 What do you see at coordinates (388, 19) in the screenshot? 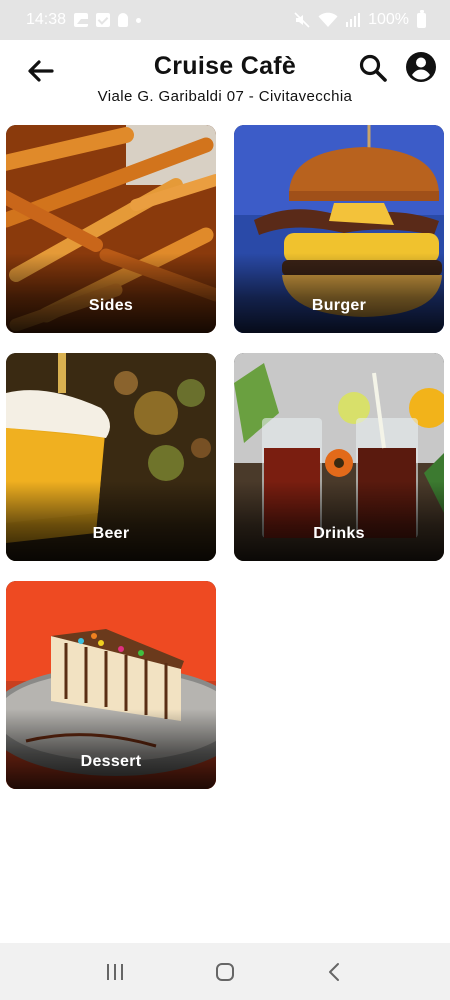
I see `battery-percent: 100%` at bounding box center [388, 19].